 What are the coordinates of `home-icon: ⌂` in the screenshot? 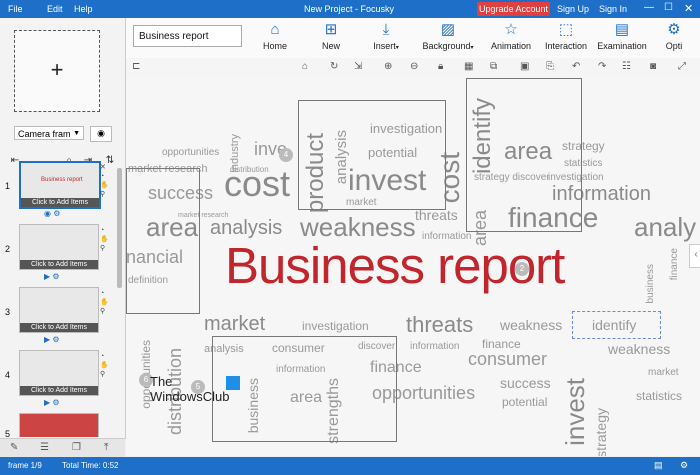 It's located at (275, 29).